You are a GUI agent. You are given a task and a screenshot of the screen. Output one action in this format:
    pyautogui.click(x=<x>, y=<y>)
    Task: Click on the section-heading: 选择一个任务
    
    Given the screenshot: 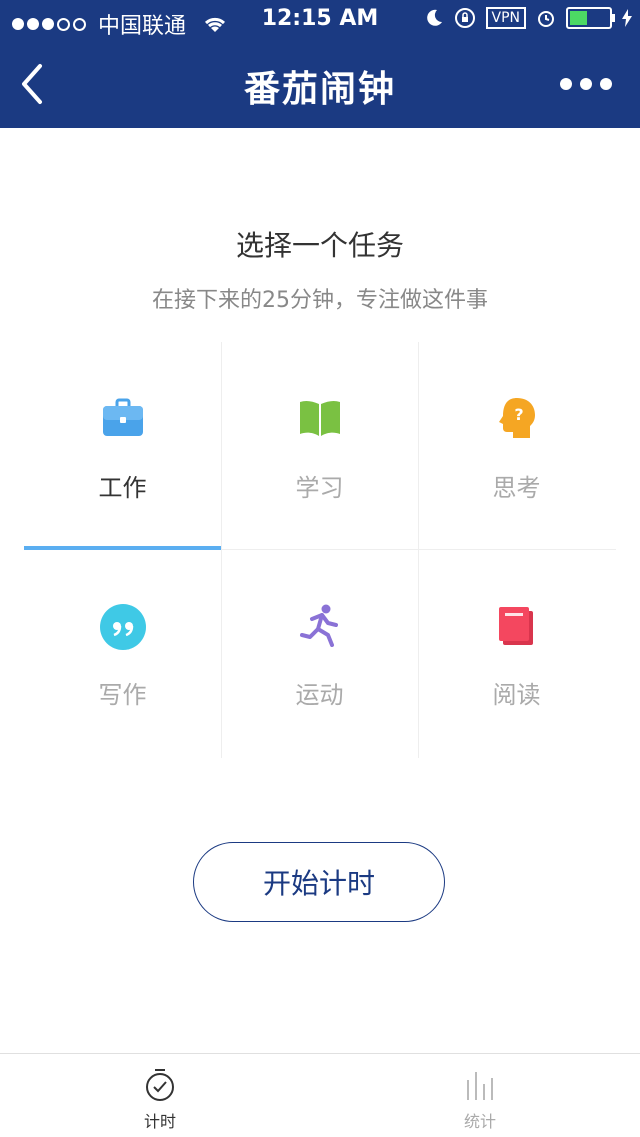 What is the action you would take?
    pyautogui.click(x=319, y=245)
    